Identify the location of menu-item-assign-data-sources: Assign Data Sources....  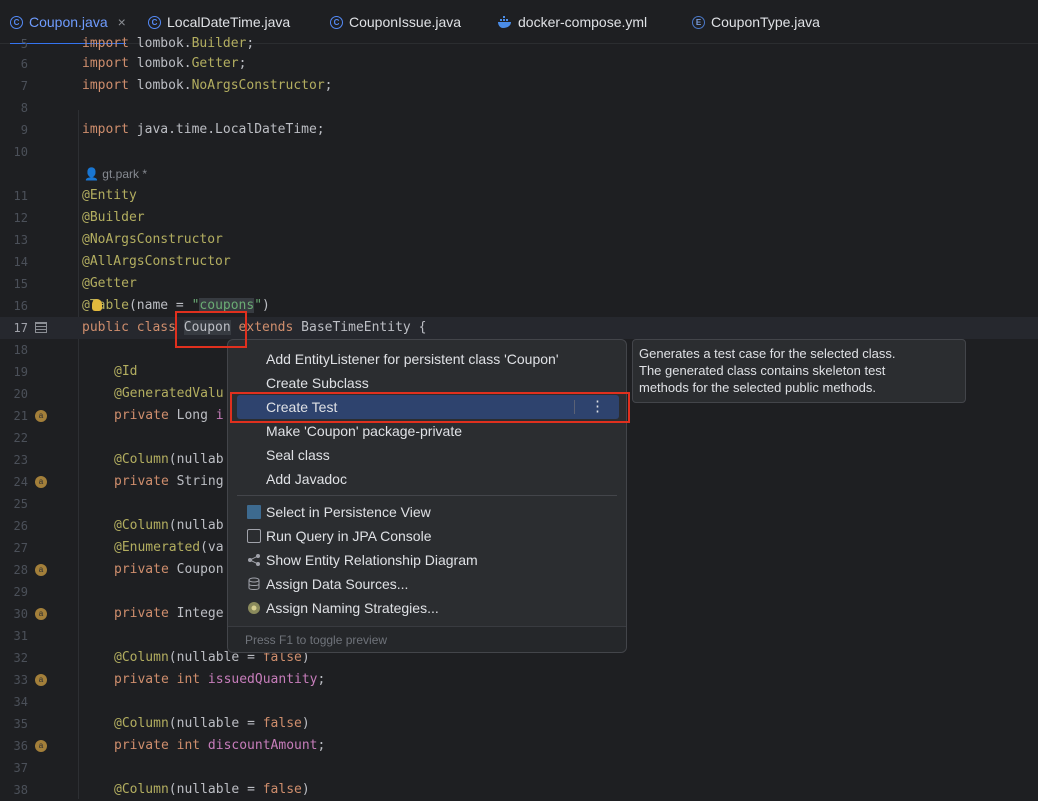
(428, 584).